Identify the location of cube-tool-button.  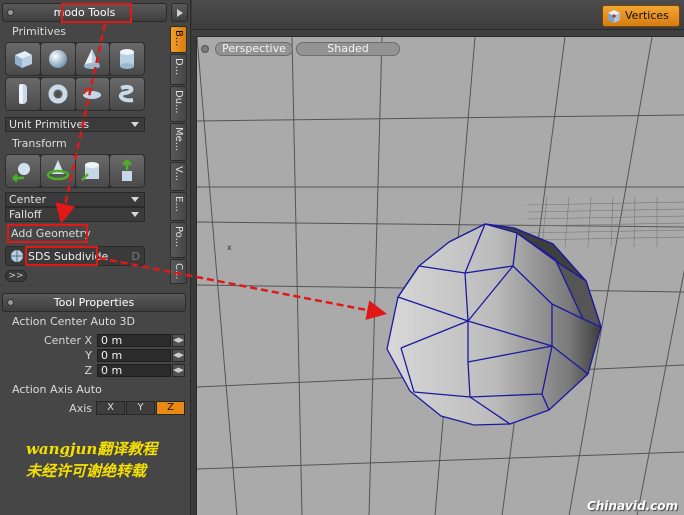
(23, 59).